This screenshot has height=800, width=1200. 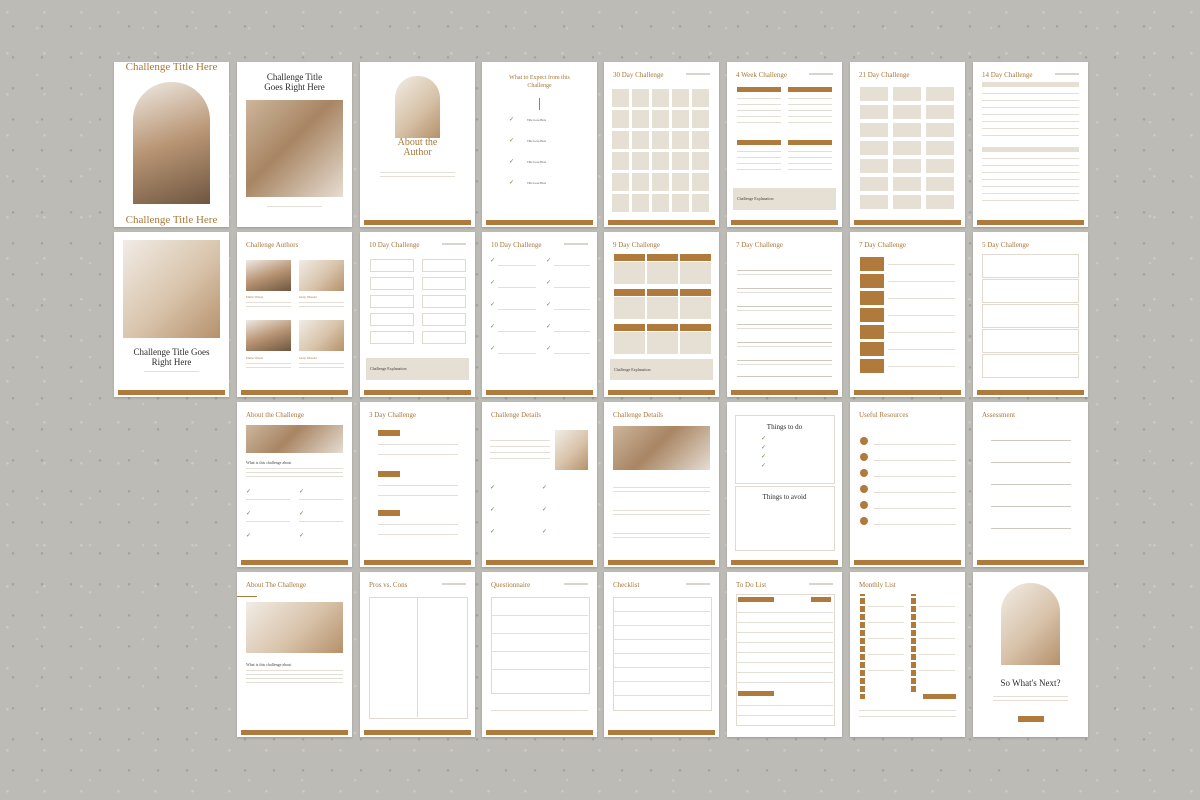 What do you see at coordinates (637, 245) in the screenshot?
I see `page-heading: 9 Day Challenge` at bounding box center [637, 245].